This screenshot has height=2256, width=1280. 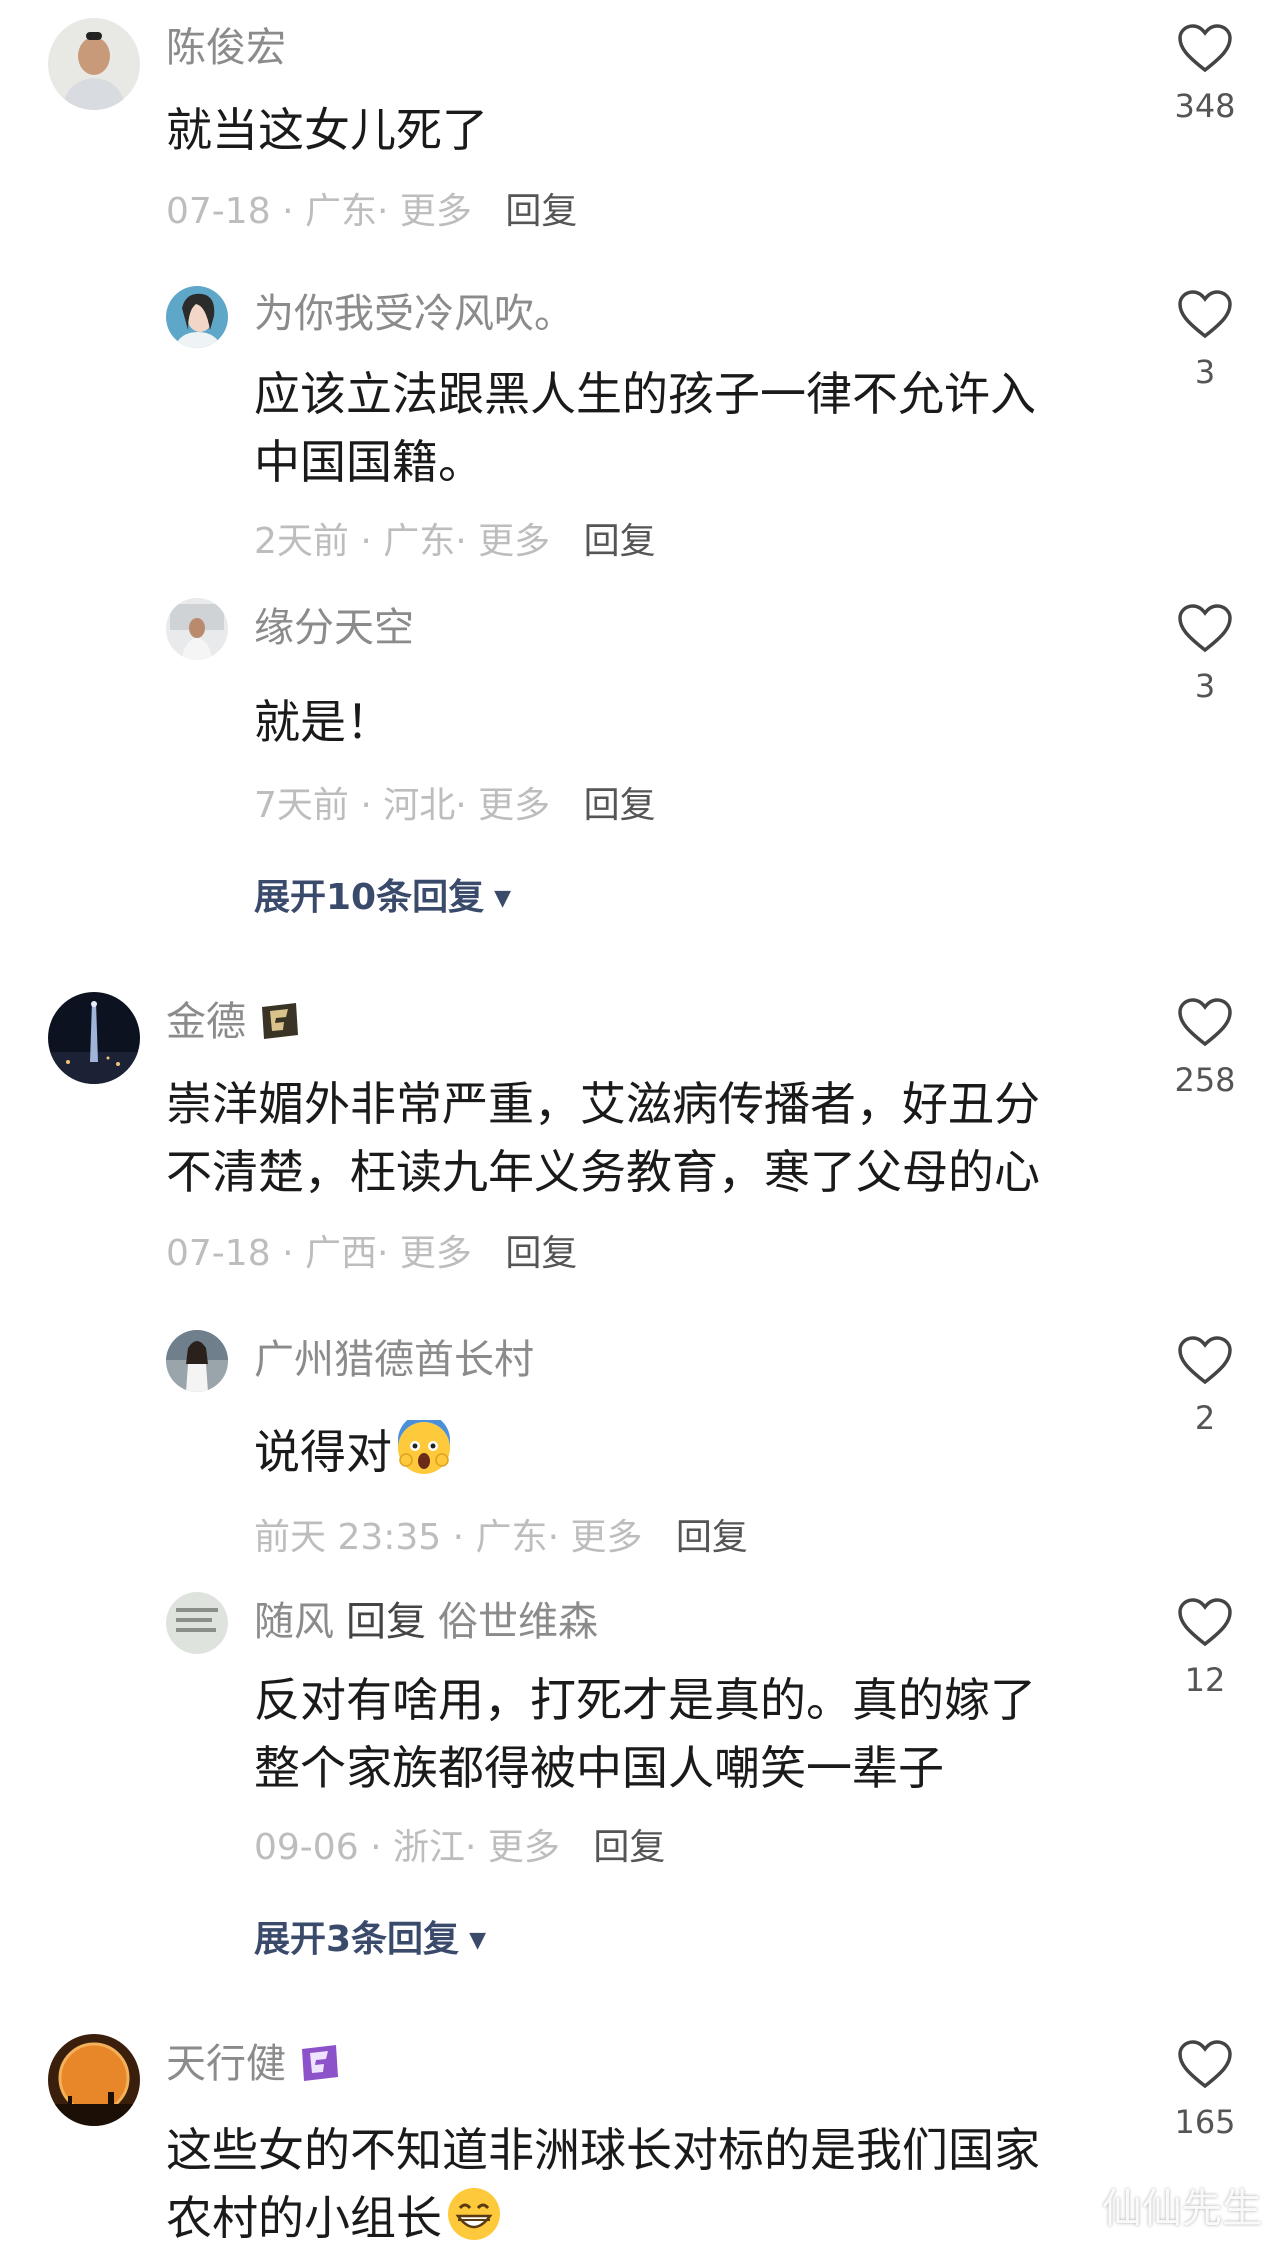 What do you see at coordinates (1205, 74) in the screenshot?
I see `like-button: 348` at bounding box center [1205, 74].